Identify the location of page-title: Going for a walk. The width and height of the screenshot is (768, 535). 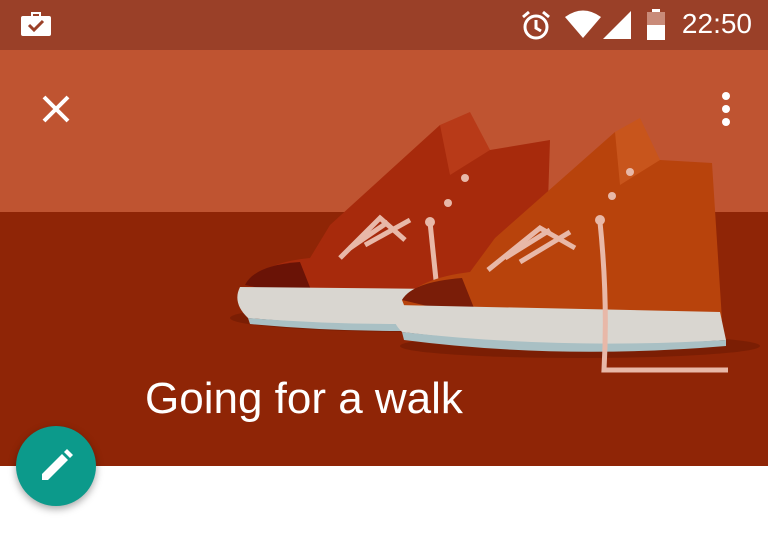
(304, 398).